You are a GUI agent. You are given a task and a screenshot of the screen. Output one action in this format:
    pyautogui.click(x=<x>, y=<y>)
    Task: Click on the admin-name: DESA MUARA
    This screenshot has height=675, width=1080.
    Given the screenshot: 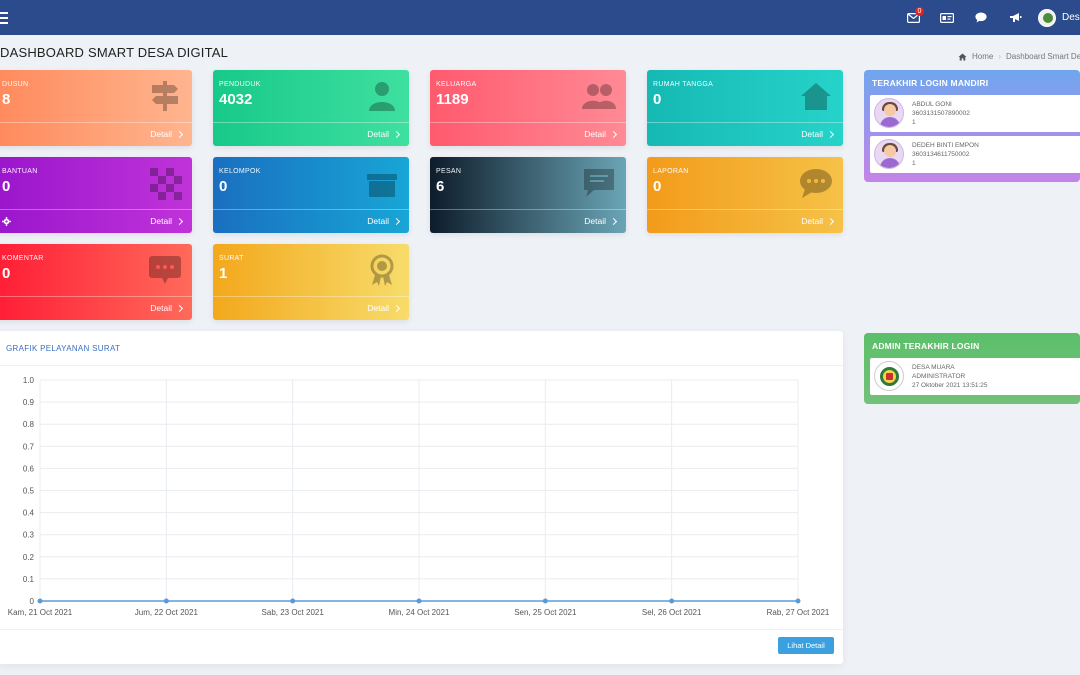 What is the action you would take?
    pyautogui.click(x=933, y=367)
    